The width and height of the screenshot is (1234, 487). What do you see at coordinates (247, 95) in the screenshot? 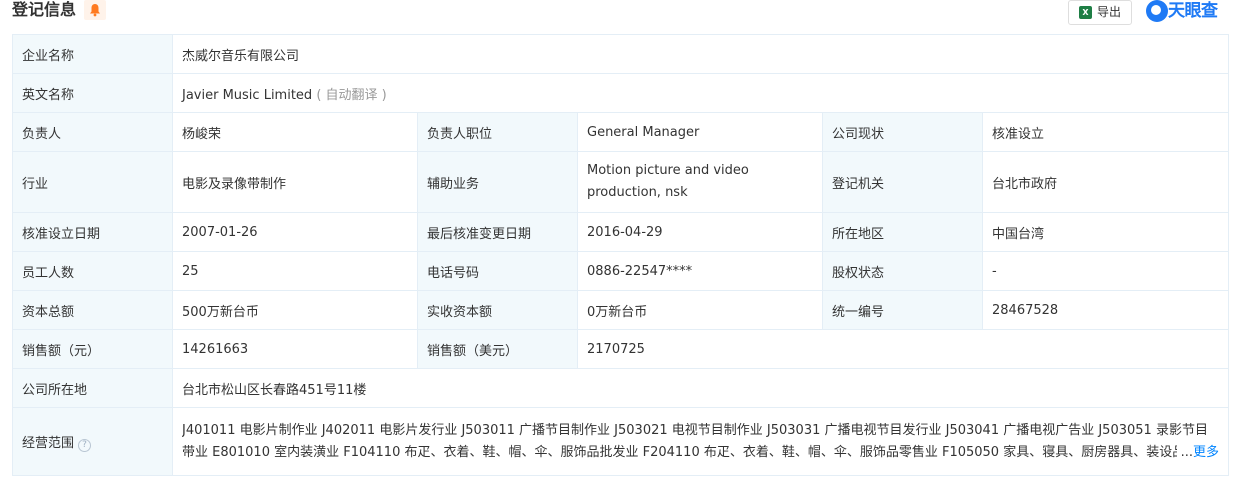
I see `english-name-value: Javier Music Limited` at bounding box center [247, 95].